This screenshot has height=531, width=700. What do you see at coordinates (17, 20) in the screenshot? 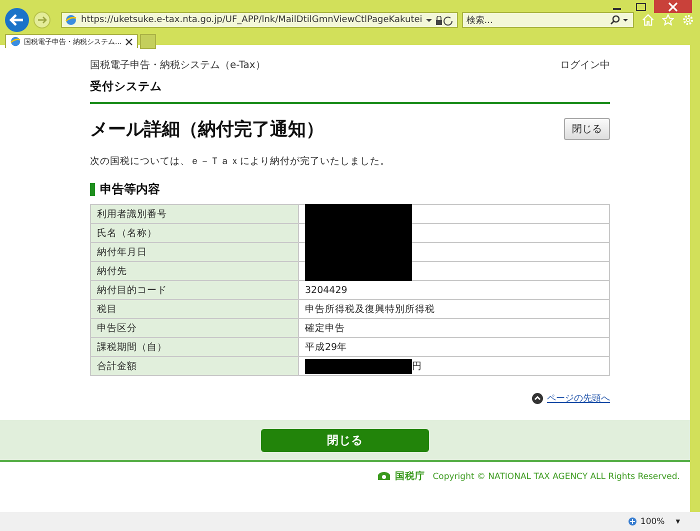
I see `back-button` at bounding box center [17, 20].